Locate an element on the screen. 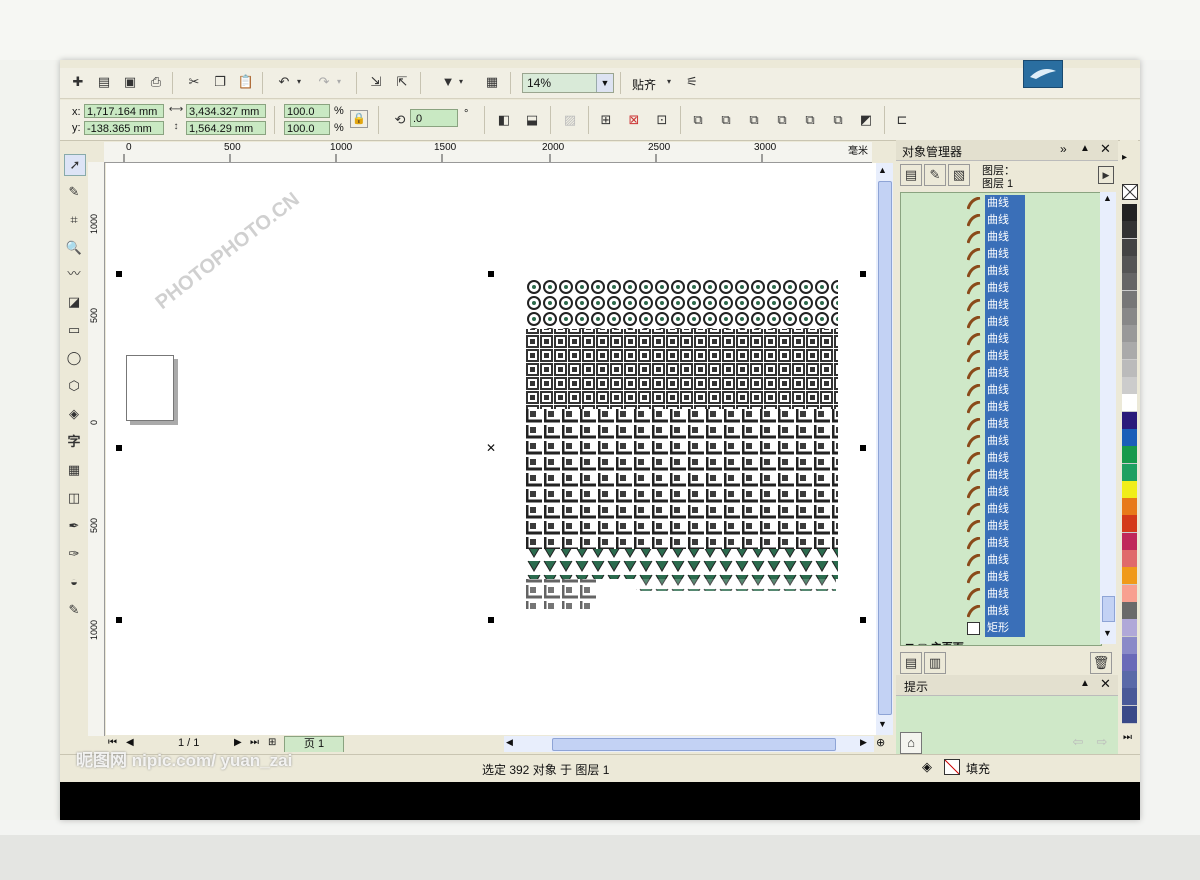 The image size is (1200, 880). save-icon: ▣ is located at coordinates (130, 82).